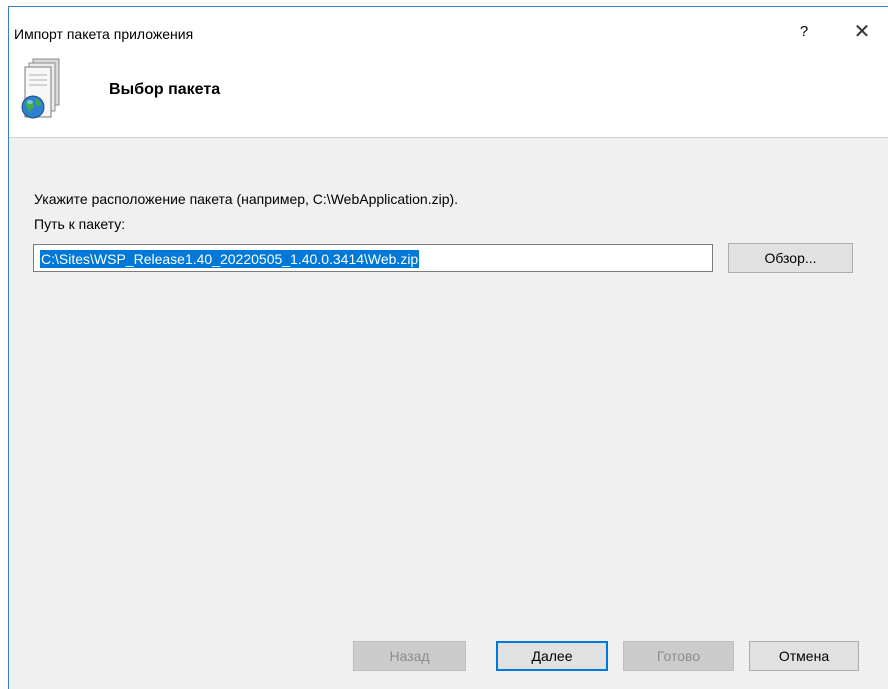 This screenshot has height=689, width=888. Describe the element at coordinates (80, 224) in the screenshot. I see `path-label: Путь к пакету:` at that location.